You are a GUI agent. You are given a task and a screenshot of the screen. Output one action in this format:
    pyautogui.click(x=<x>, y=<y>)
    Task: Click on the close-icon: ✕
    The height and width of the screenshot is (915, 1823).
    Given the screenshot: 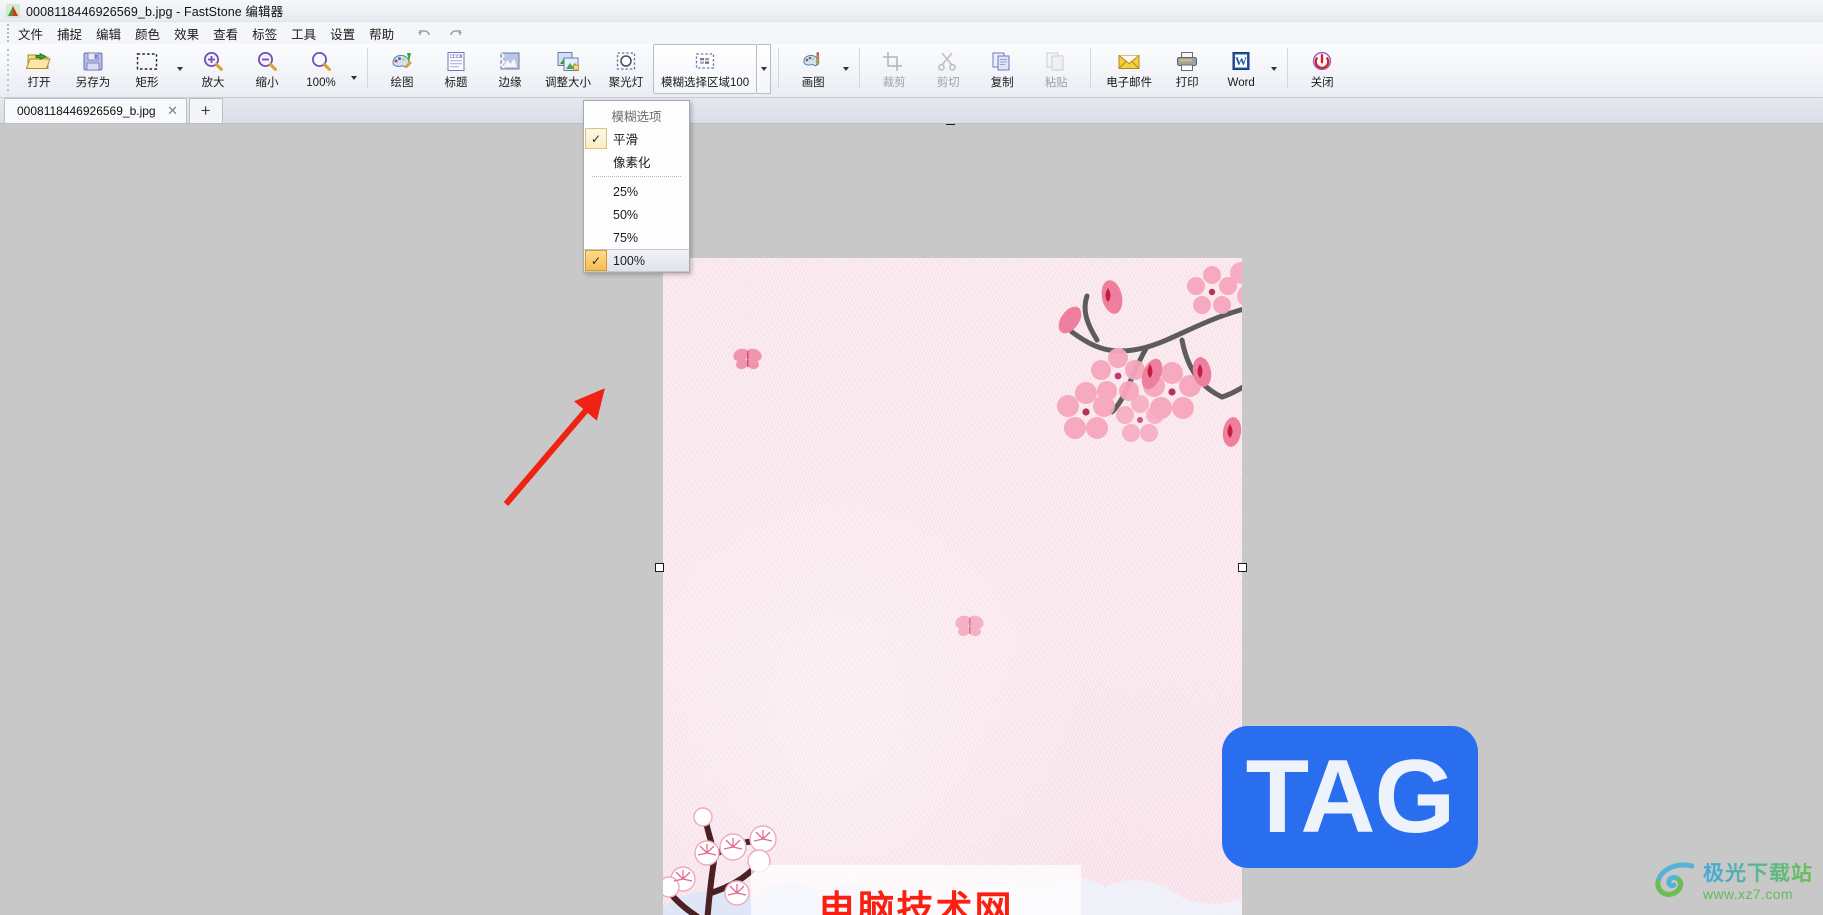 What is the action you would take?
    pyautogui.click(x=173, y=111)
    